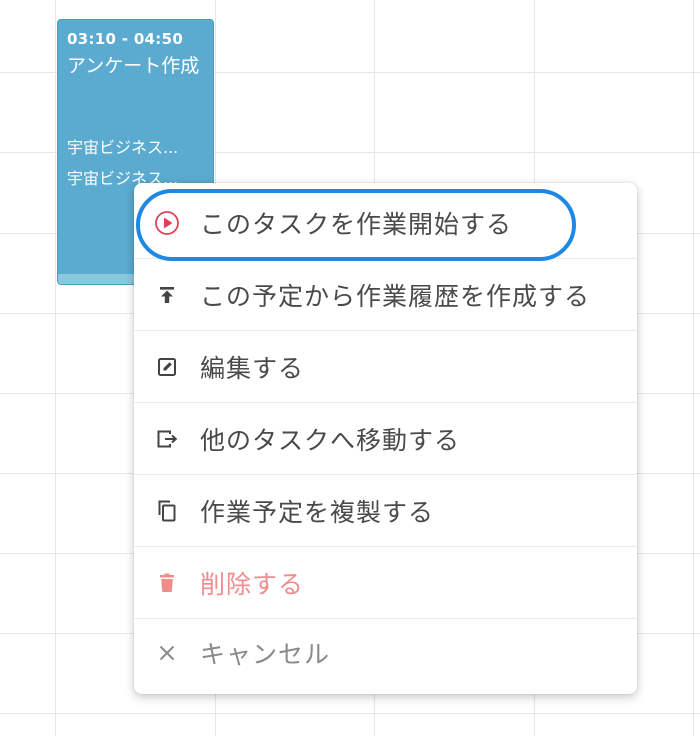 Image resolution: width=700 pixels, height=736 pixels. What do you see at coordinates (167, 653) in the screenshot?
I see `close-icon` at bounding box center [167, 653].